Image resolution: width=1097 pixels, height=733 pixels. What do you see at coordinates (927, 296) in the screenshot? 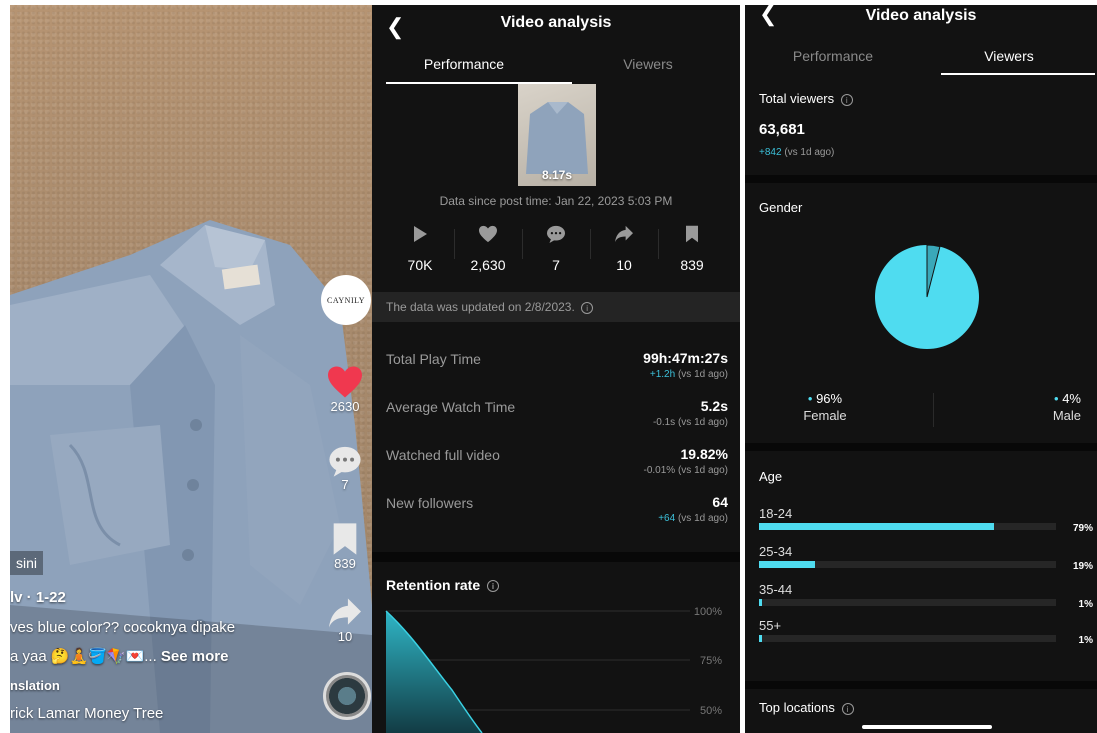
I see `gender-pie-chart` at bounding box center [927, 296].